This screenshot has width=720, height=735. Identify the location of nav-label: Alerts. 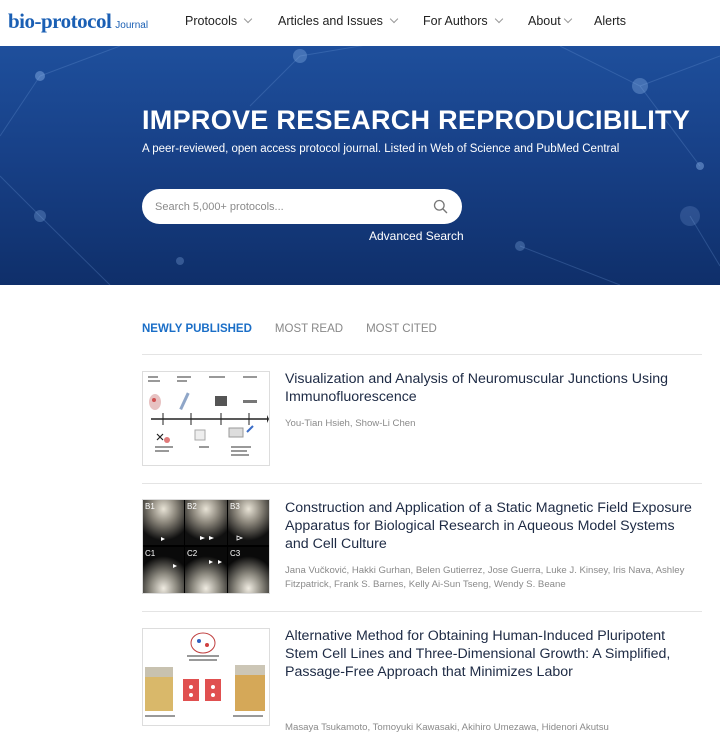
(610, 21).